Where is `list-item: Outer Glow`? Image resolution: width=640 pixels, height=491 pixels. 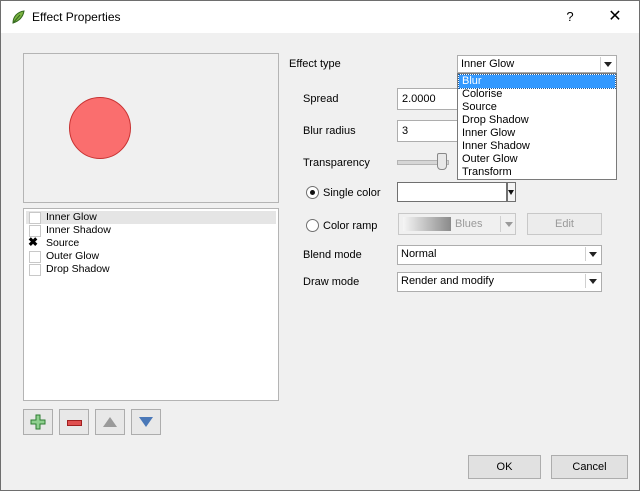 list-item: Outer Glow is located at coordinates (151, 256).